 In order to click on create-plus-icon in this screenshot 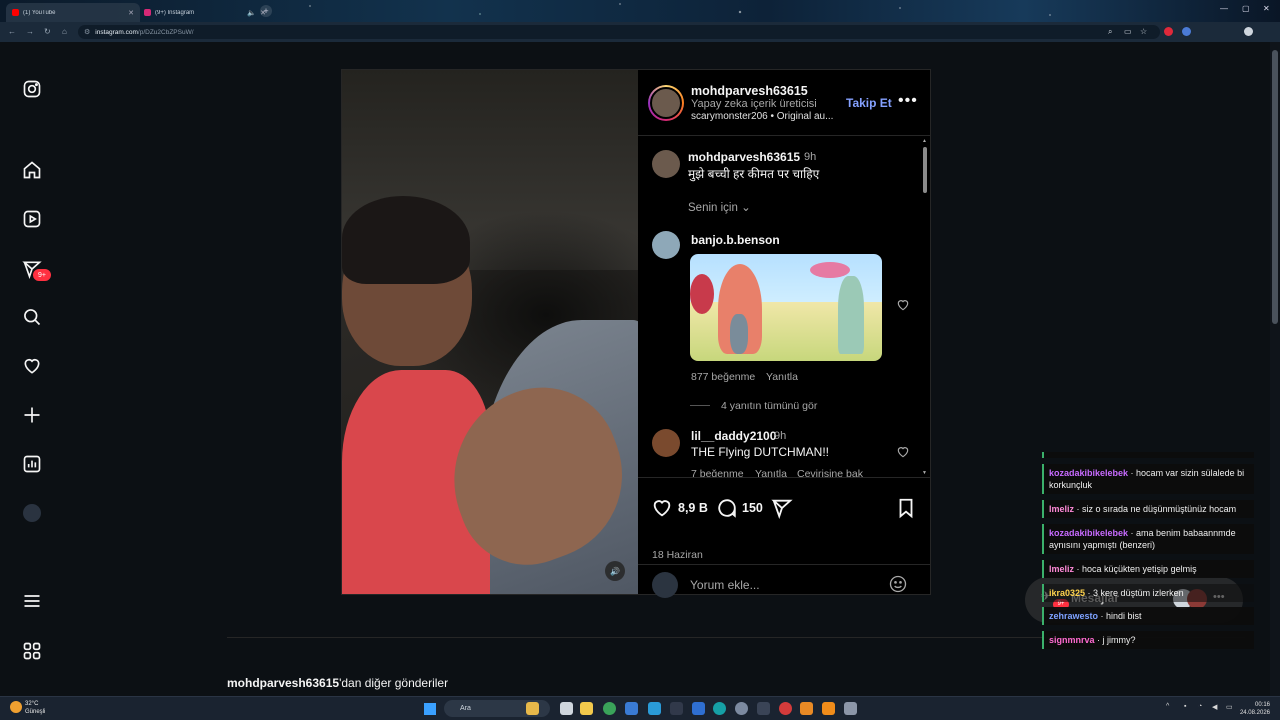, I will do `click(32, 415)`.